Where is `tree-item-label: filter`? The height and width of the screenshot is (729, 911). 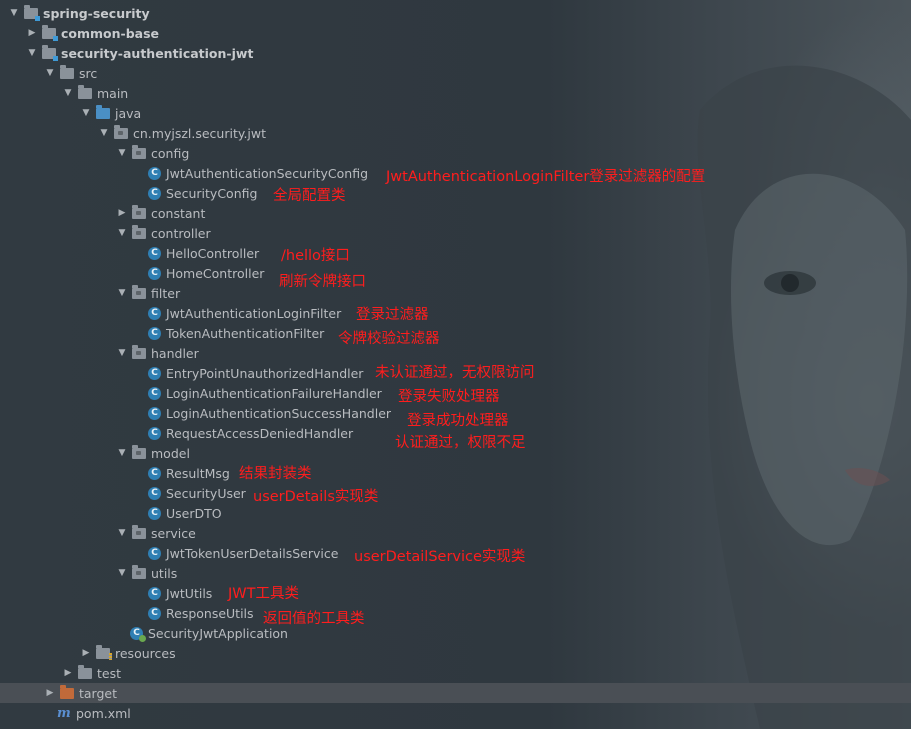 tree-item-label: filter is located at coordinates (166, 293).